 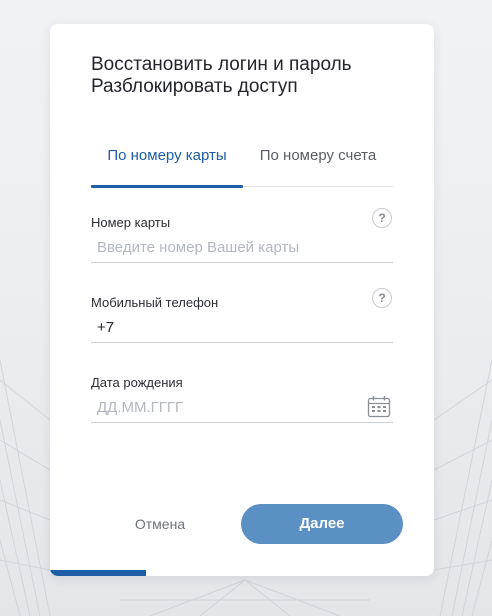 I want to click on recovery-method-tabs: По номеру карты По номеру счета, so click(x=242, y=166).